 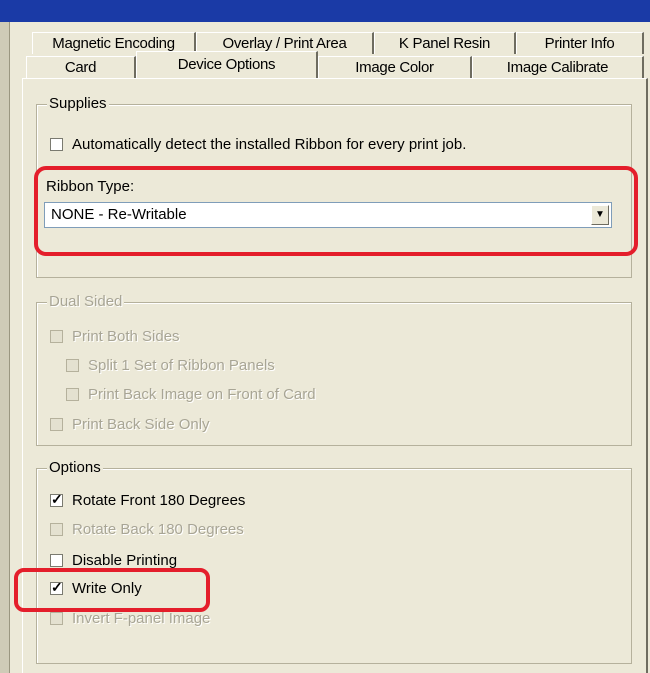 What do you see at coordinates (580, 43) in the screenshot?
I see `tab-printer-info: Printer Info` at bounding box center [580, 43].